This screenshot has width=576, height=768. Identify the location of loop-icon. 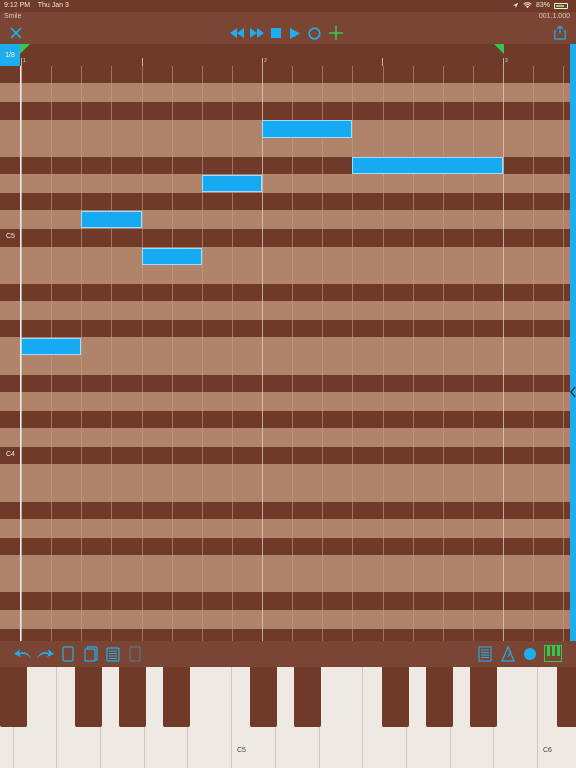
(314, 33).